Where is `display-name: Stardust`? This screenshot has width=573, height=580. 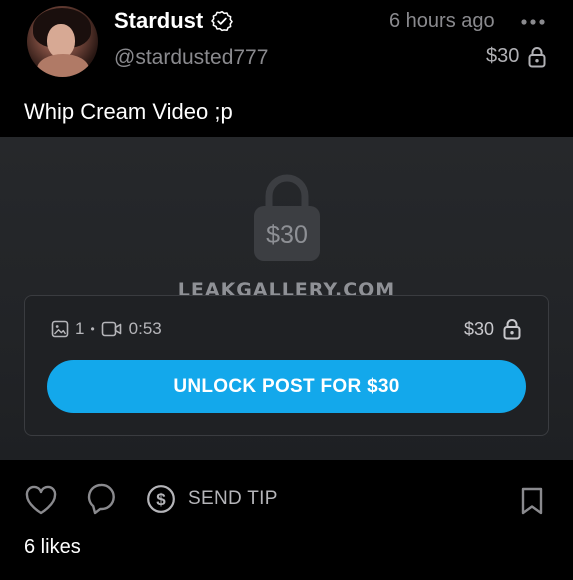
display-name: Stardust is located at coordinates (158, 21).